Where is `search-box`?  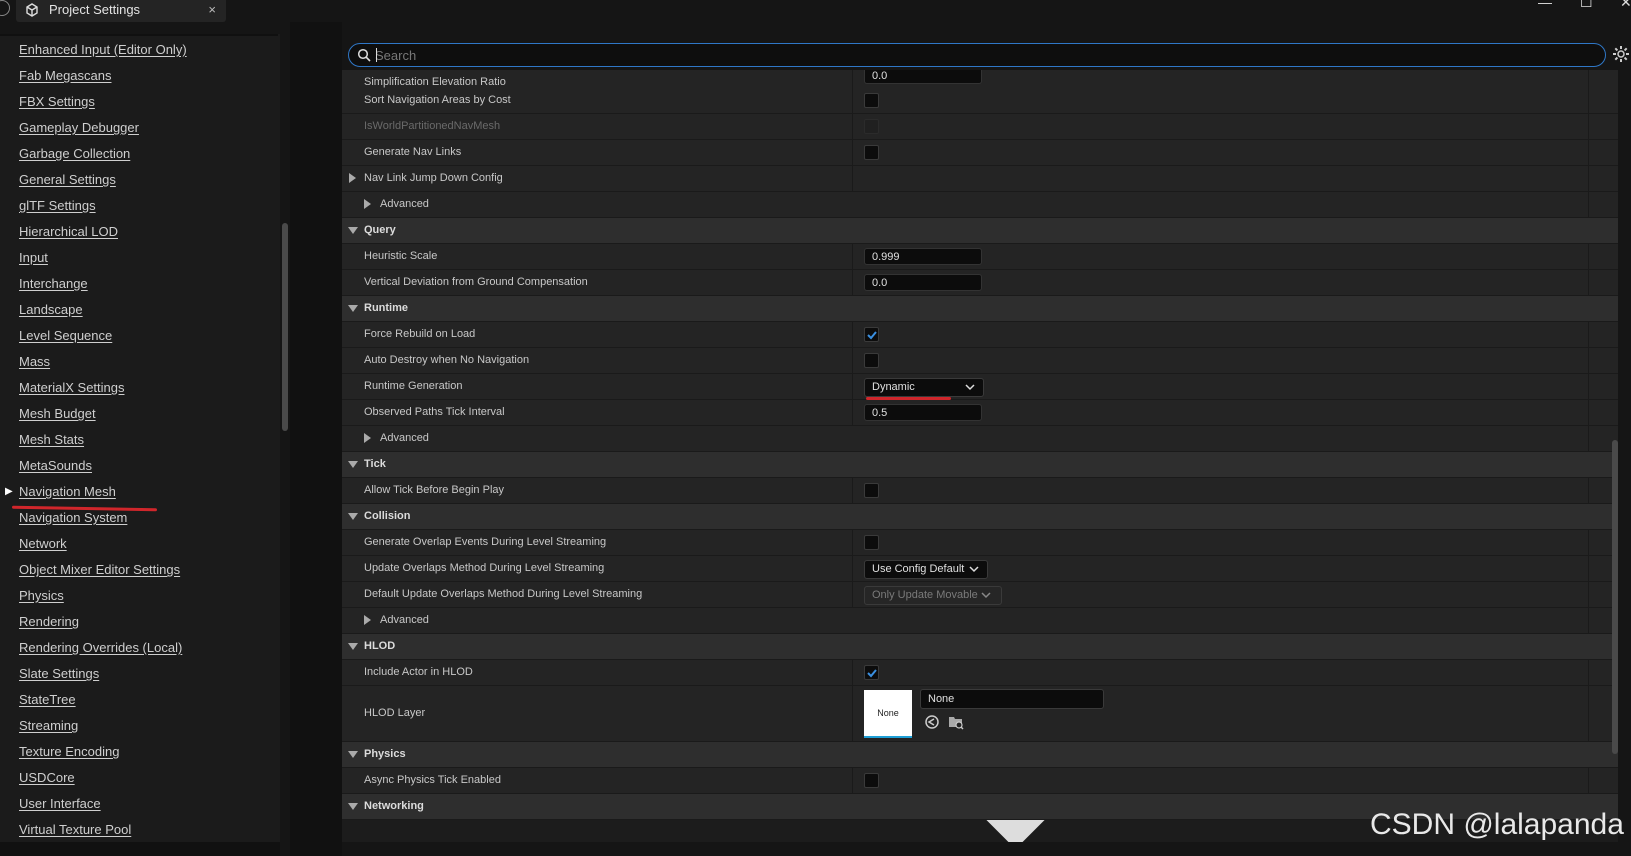 search-box is located at coordinates (977, 55).